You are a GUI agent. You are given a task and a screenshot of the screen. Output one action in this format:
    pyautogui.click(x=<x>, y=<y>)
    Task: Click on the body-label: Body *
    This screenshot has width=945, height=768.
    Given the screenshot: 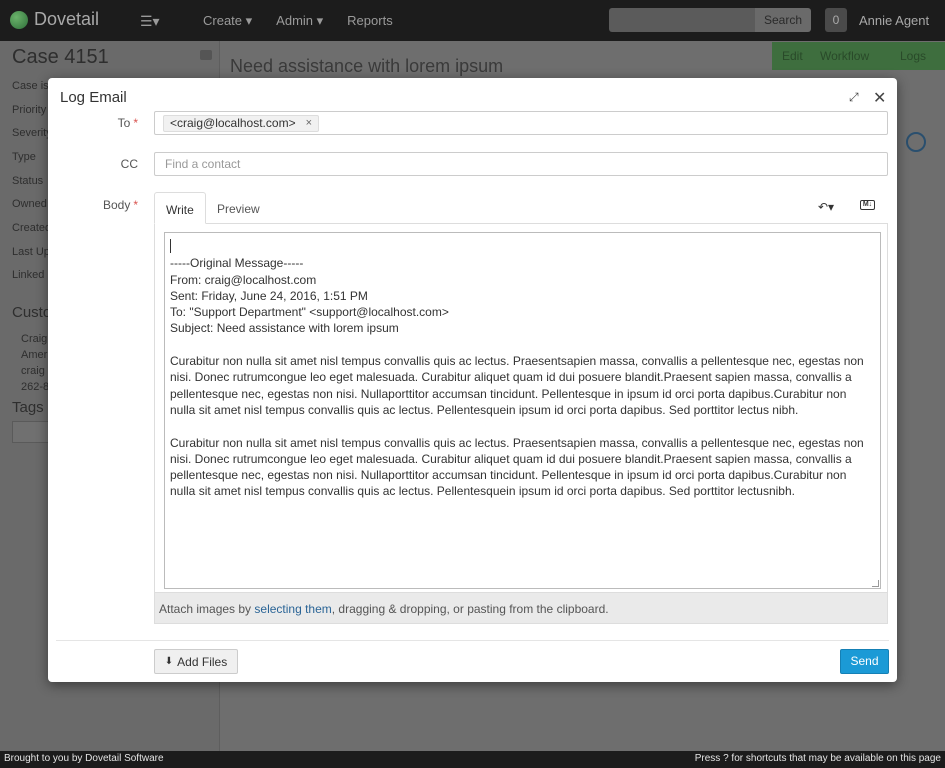 What is the action you would take?
    pyautogui.click(x=120, y=205)
    